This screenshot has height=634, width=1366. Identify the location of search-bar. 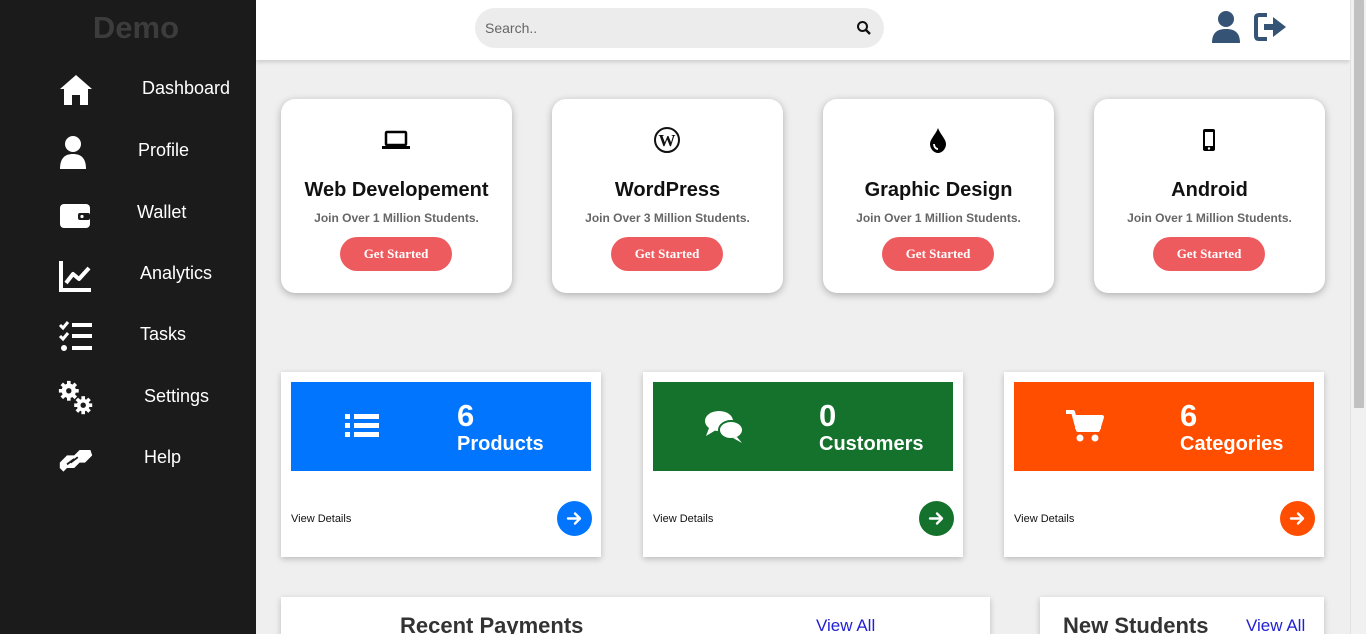
(679, 28).